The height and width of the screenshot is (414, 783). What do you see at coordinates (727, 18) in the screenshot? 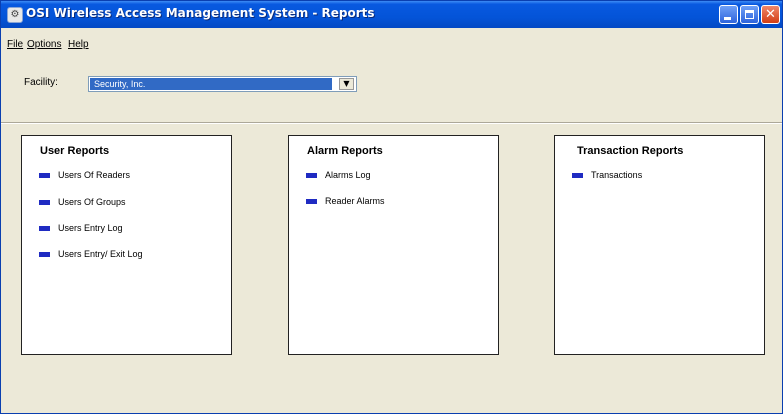
I see `minimize-icon` at bounding box center [727, 18].